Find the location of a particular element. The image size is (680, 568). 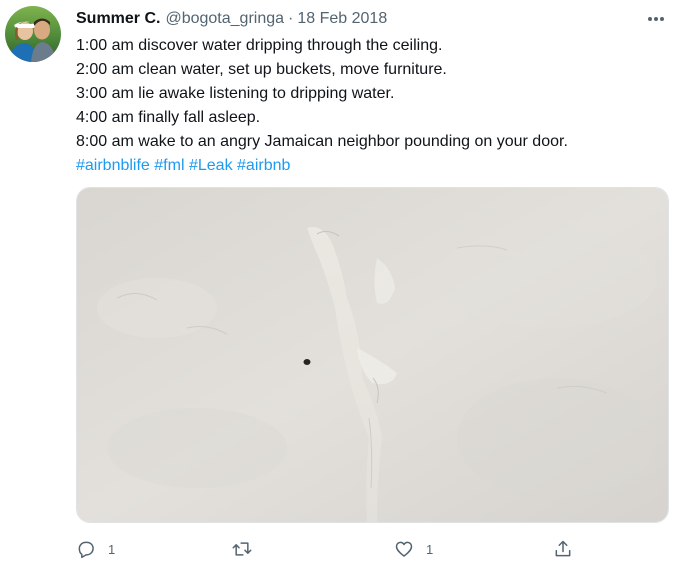

more-options-button is located at coordinates (656, 19).